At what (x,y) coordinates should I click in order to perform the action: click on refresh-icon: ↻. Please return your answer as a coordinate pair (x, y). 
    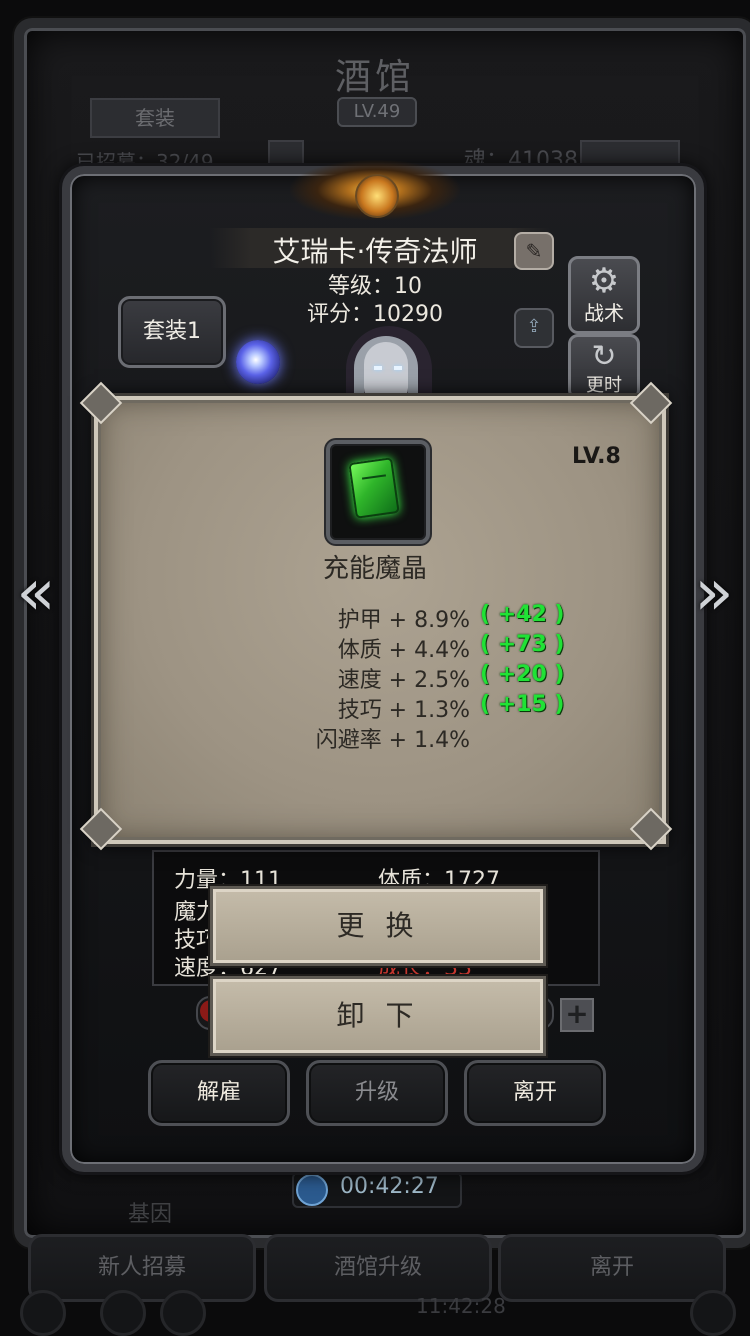
    Looking at the image, I should click on (604, 356).